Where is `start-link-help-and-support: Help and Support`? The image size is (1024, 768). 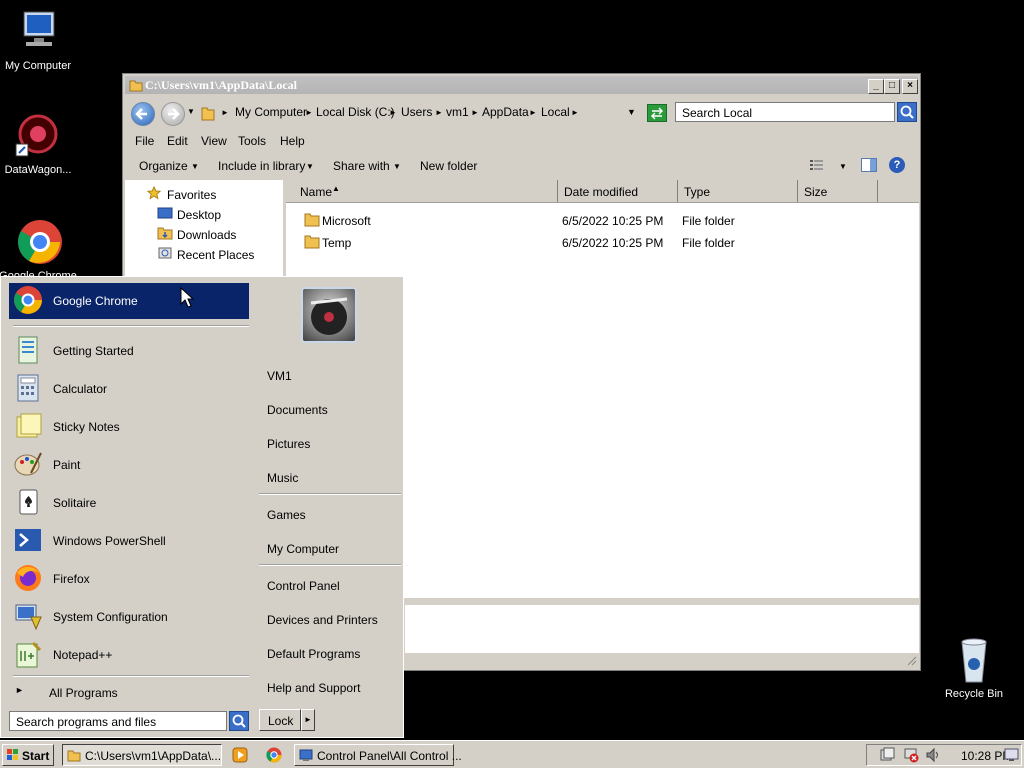 start-link-help-and-support: Help and Support is located at coordinates (313, 688).